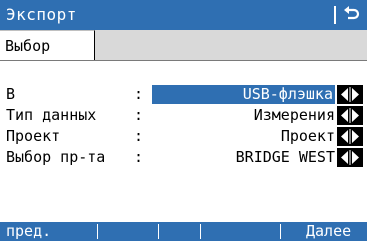 Image resolution: width=367 pixels, height=241 pixels. Describe the element at coordinates (33, 136) in the screenshot. I see `field-project-label: Проект` at that location.